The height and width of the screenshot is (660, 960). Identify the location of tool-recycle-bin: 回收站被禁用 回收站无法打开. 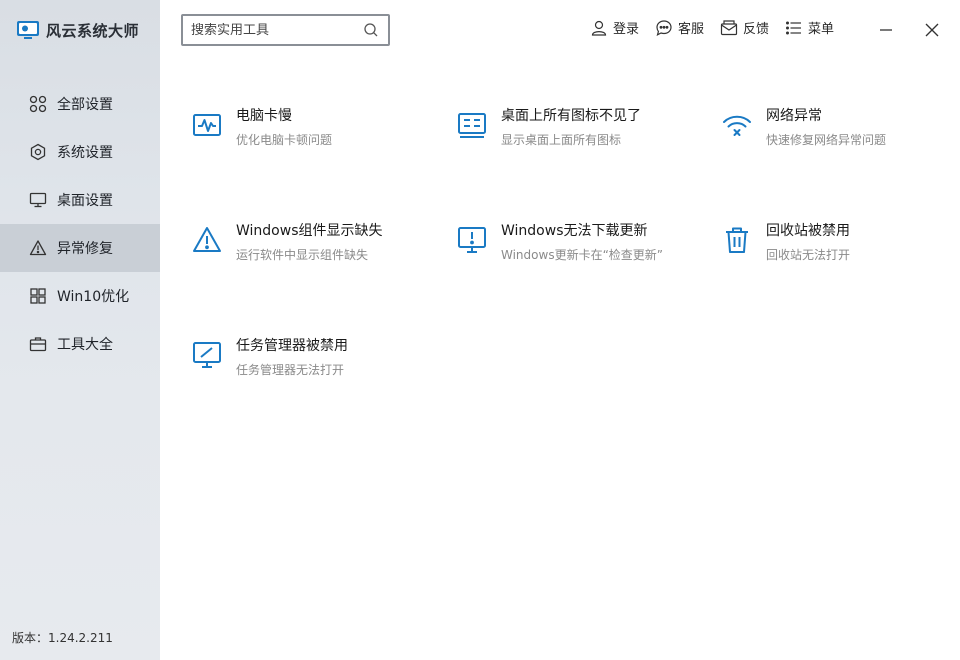
(841, 243).